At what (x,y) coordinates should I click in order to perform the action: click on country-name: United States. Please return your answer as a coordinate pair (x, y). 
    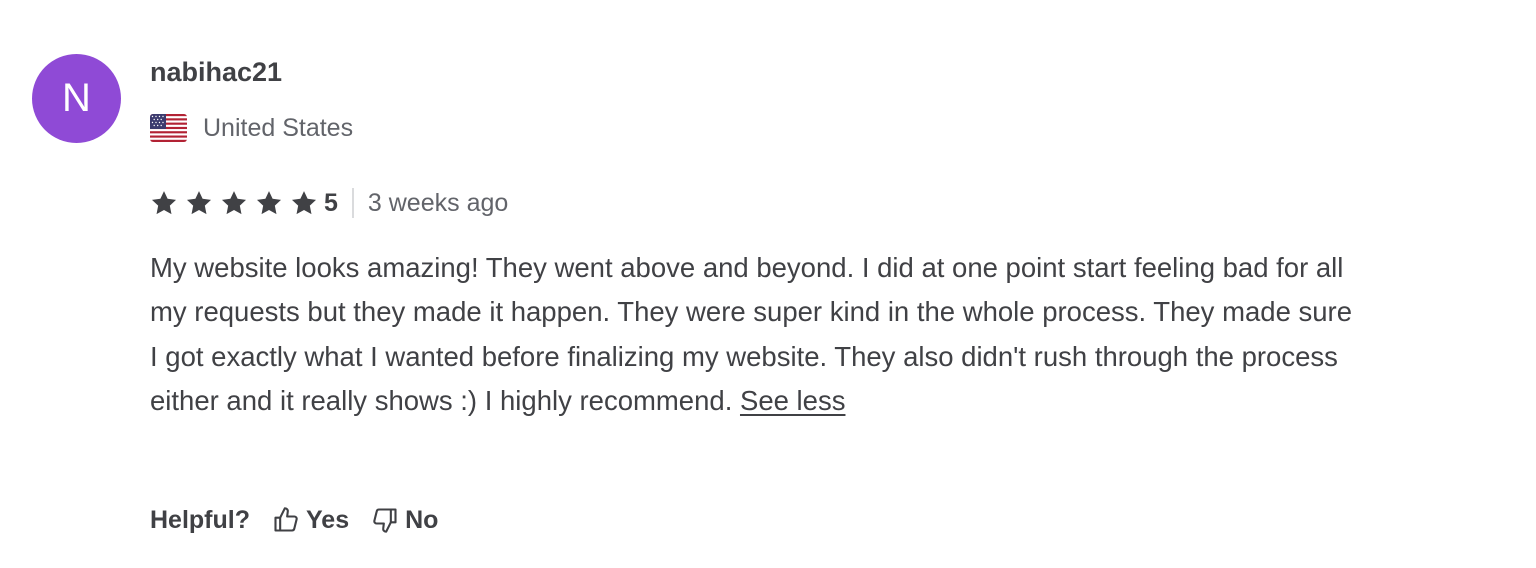
    Looking at the image, I should click on (278, 128).